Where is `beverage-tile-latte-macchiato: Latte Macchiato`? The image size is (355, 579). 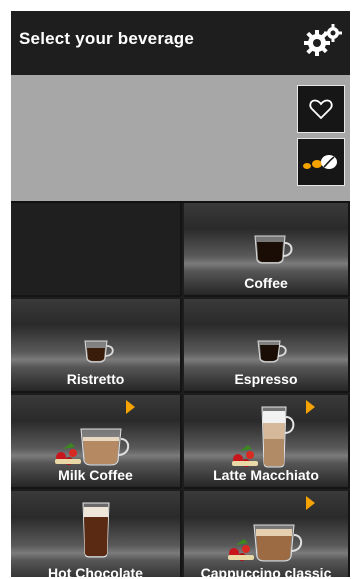
beverage-tile-latte-macchiato: Latte Macchiato is located at coordinates (267, 442).